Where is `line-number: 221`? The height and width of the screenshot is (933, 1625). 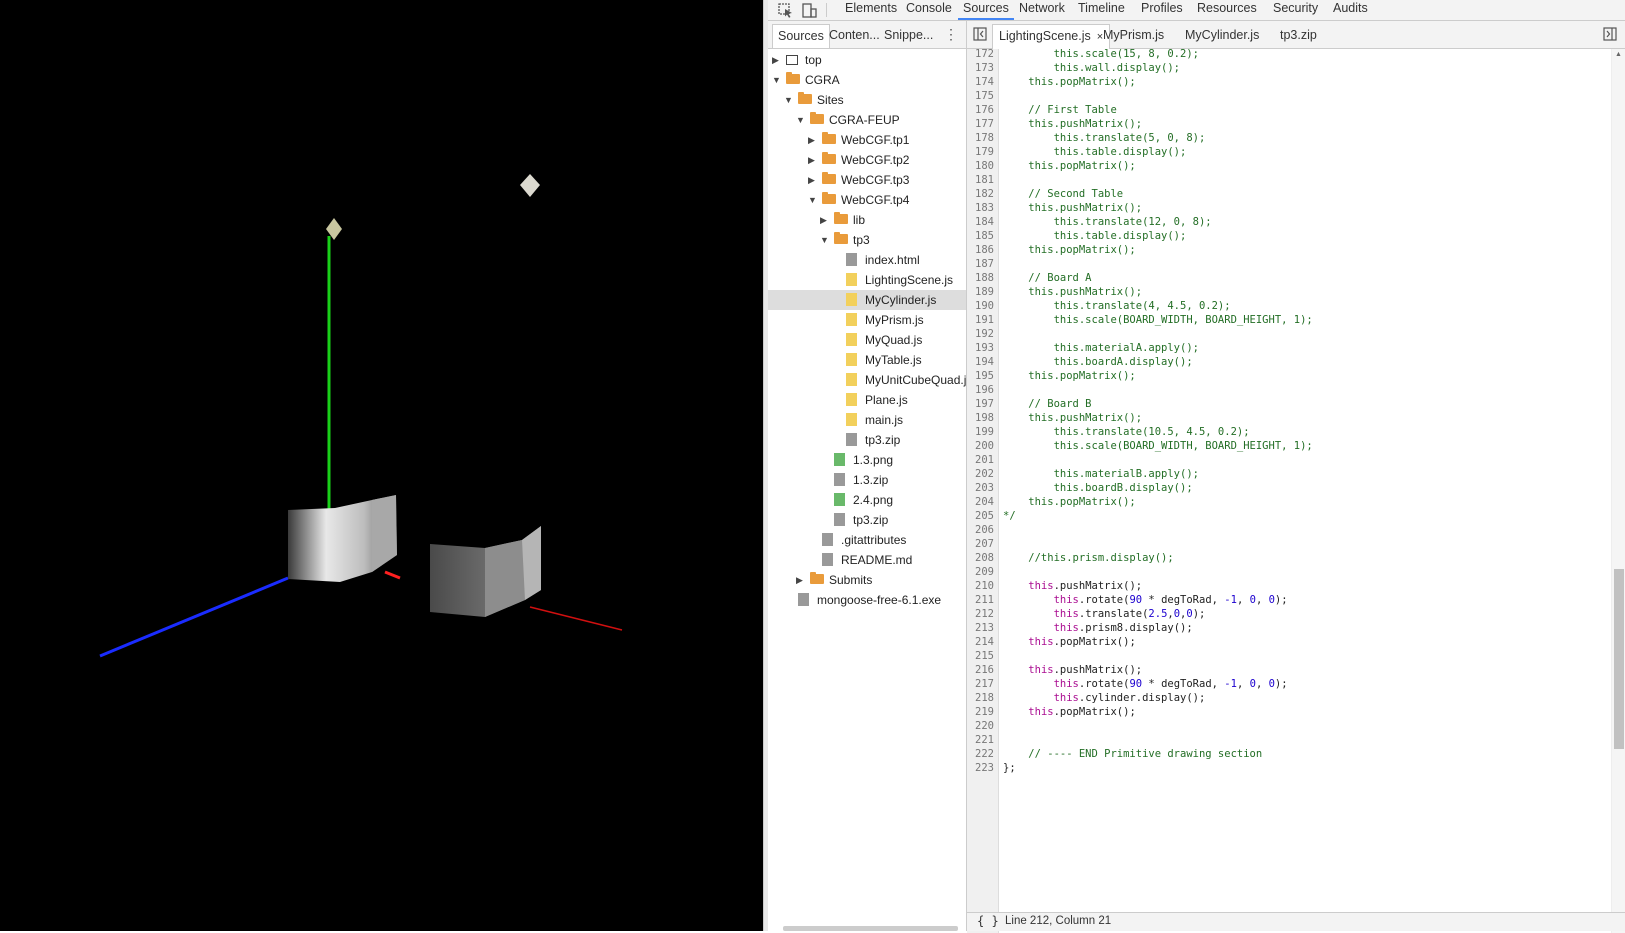
line-number: 221 is located at coordinates (980, 740).